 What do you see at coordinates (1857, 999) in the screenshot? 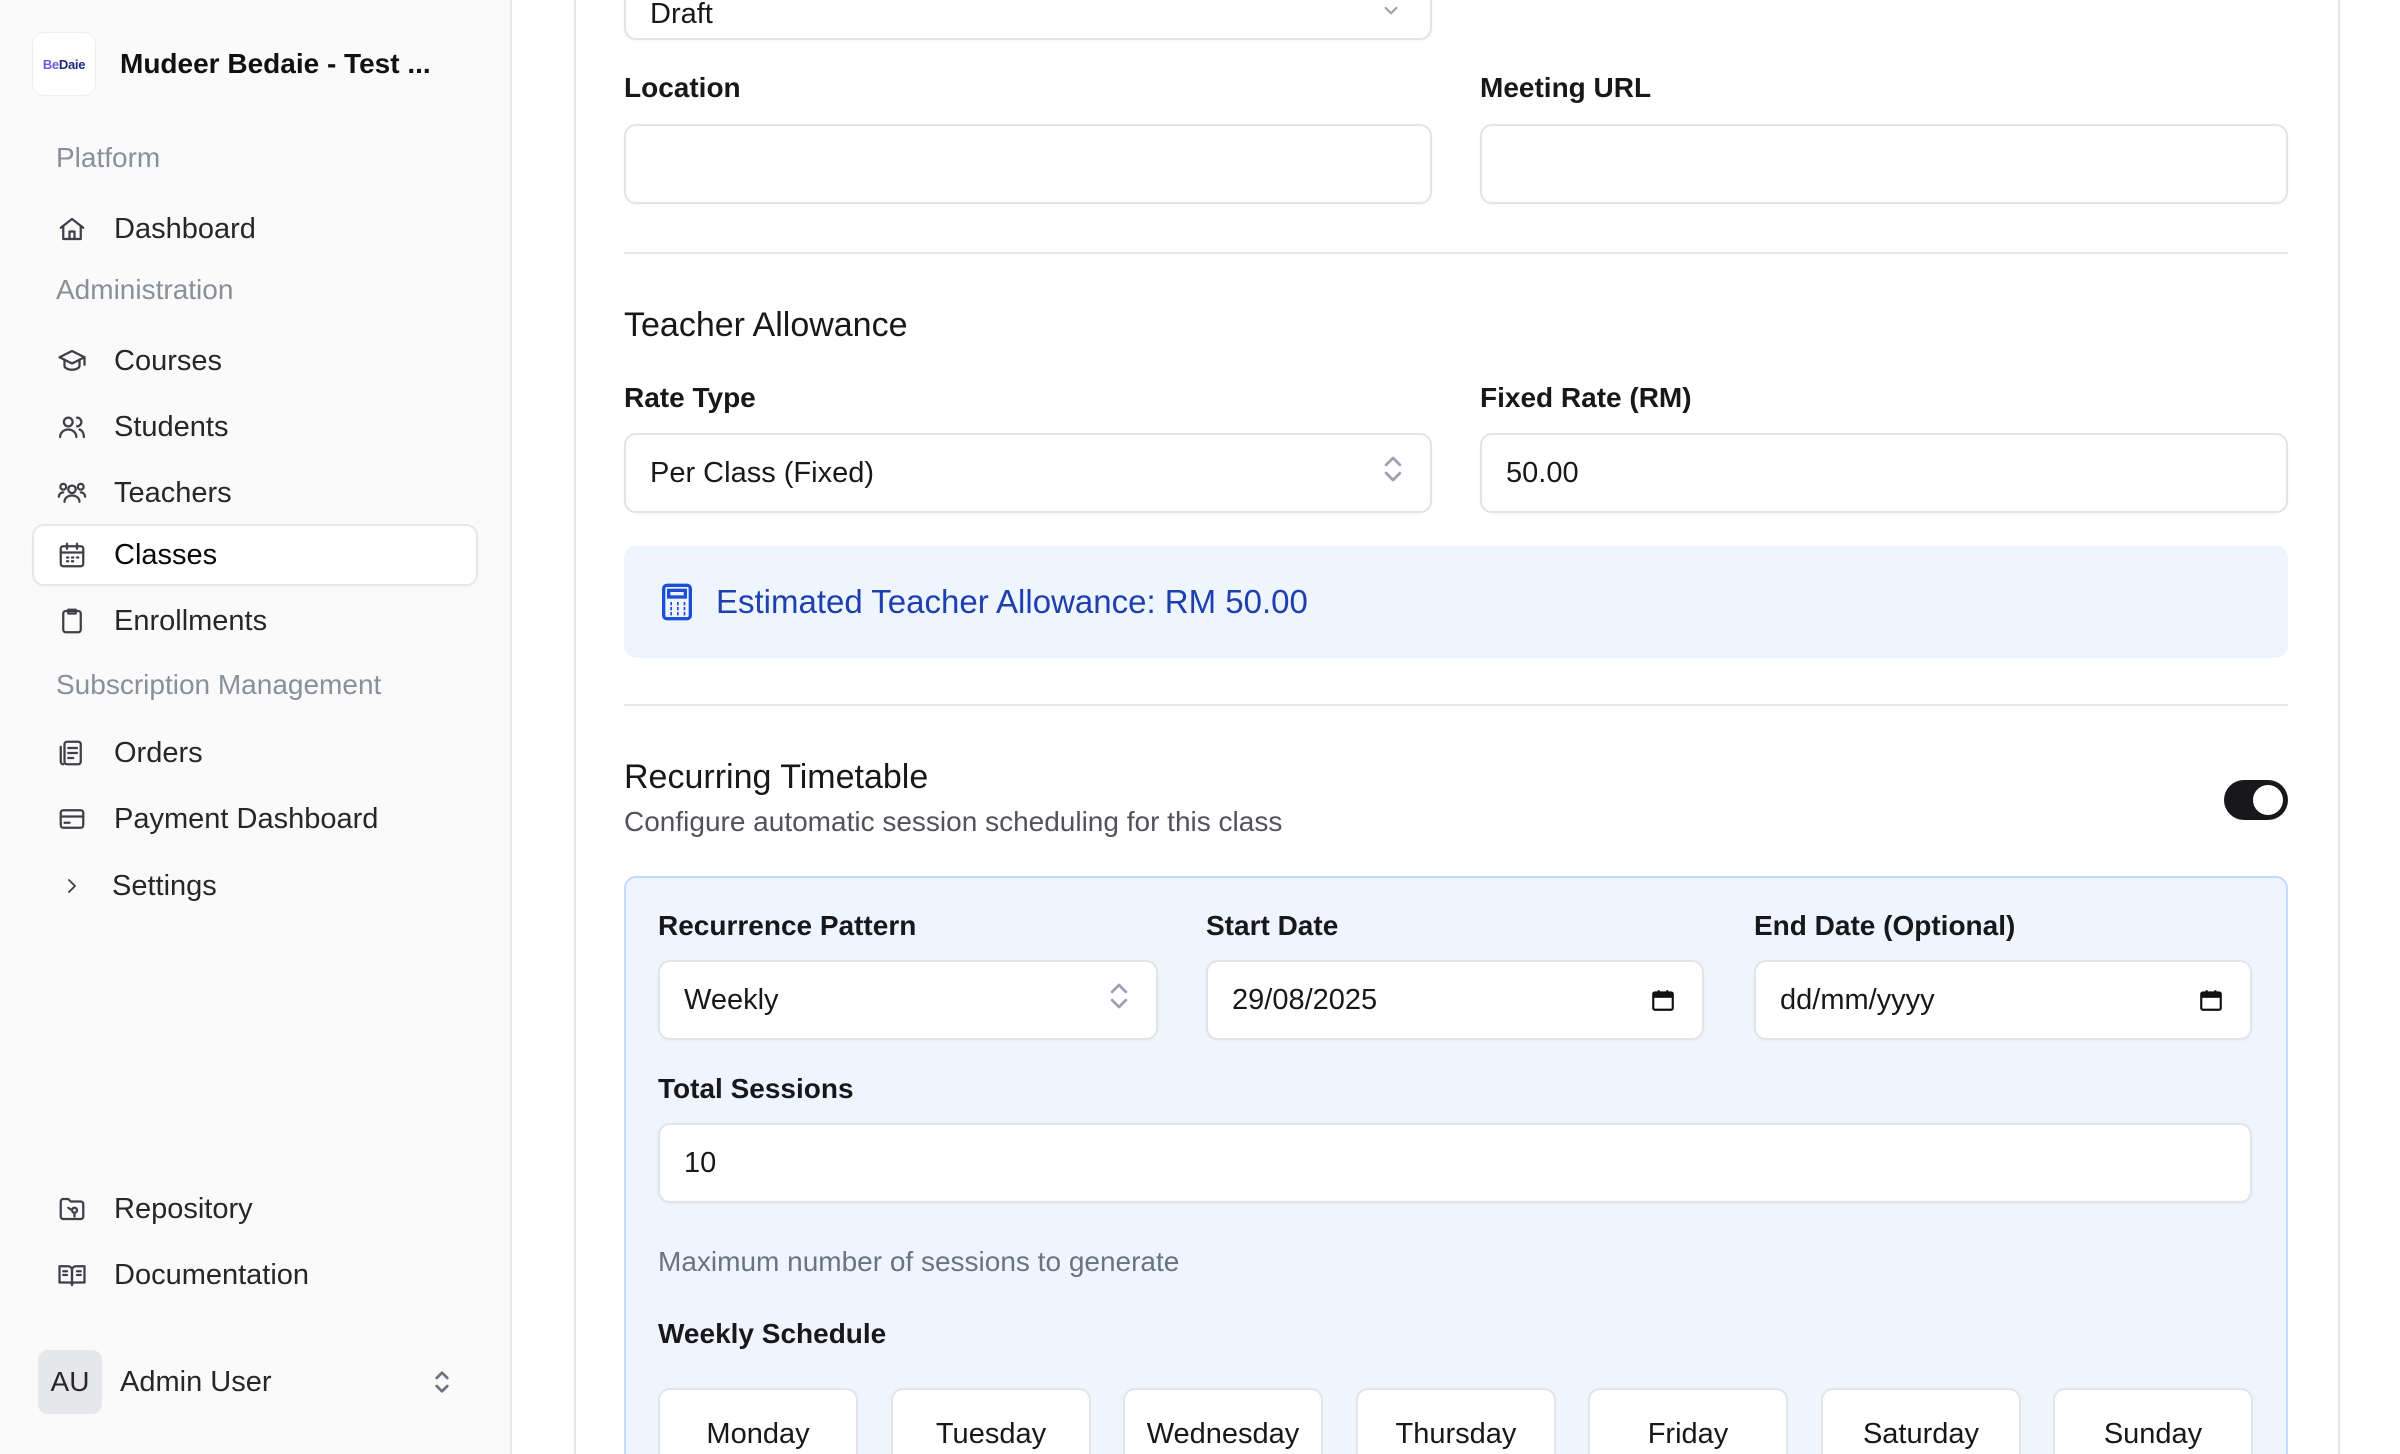
I see `end-date-placeholder: dd/mm/yyyy` at bounding box center [1857, 999].